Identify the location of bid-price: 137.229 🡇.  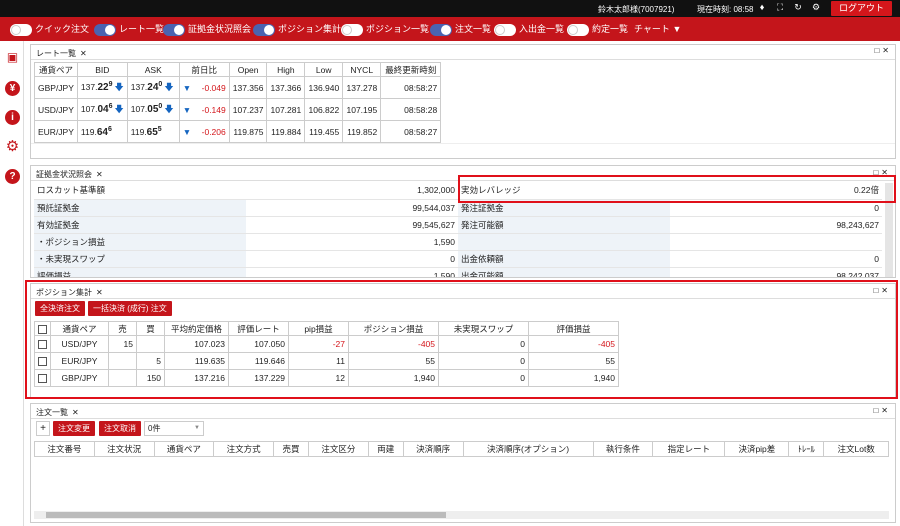
(102, 87).